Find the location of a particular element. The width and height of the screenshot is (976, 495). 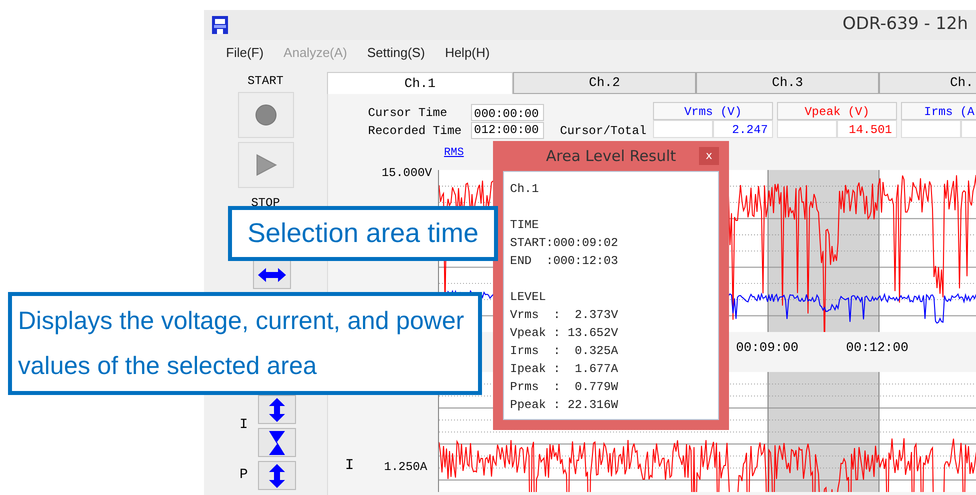

play-icon is located at coordinates (265, 165).